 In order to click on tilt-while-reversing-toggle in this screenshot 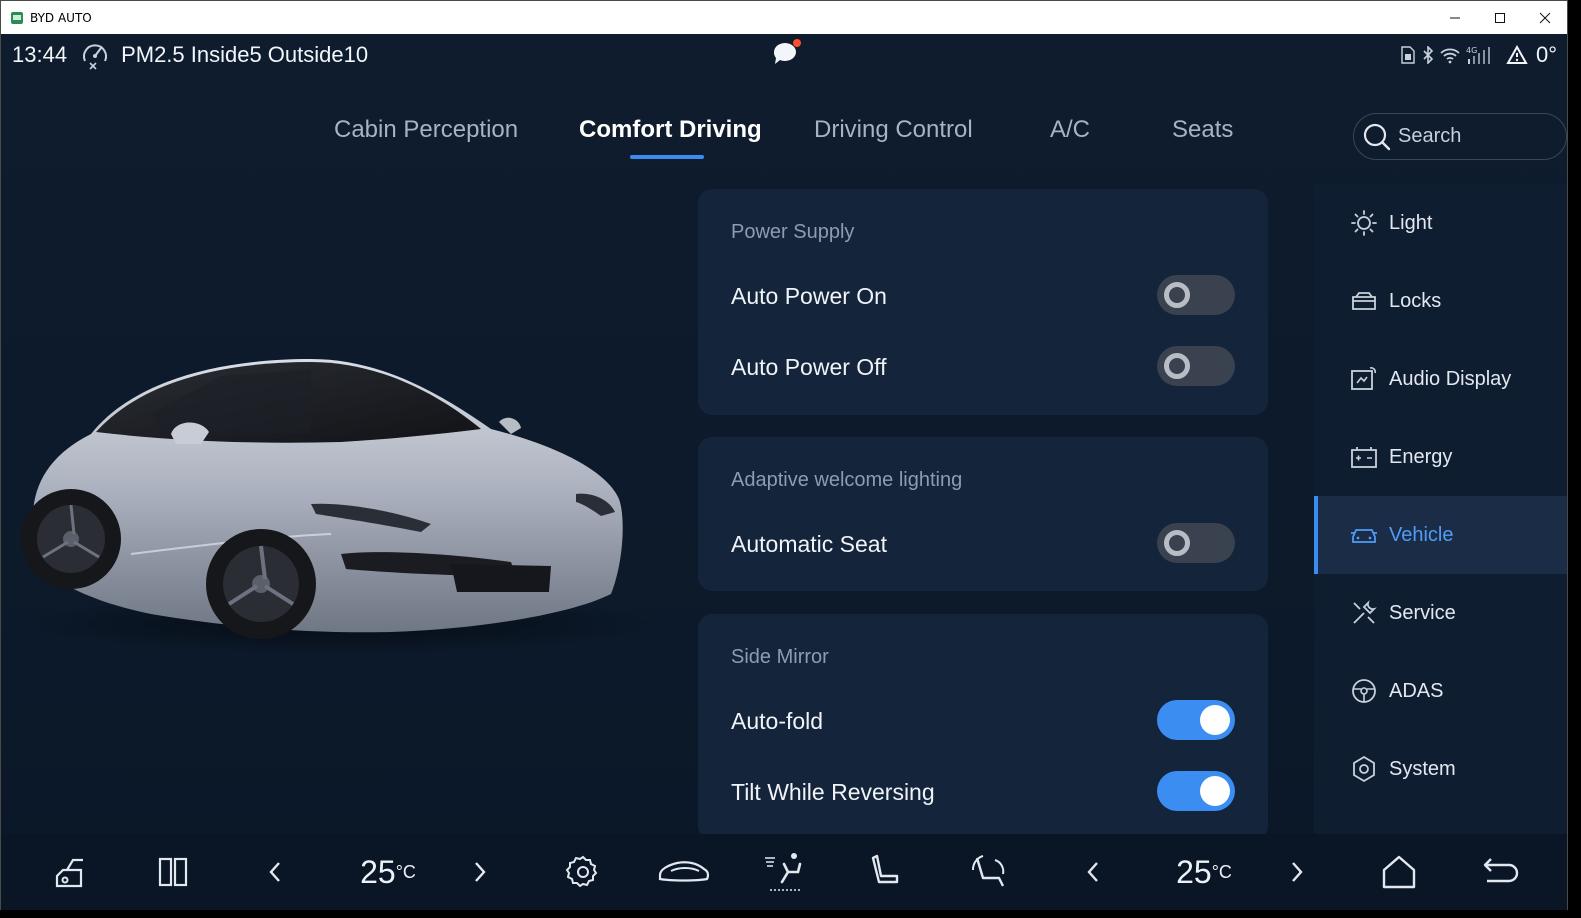, I will do `click(1196, 791)`.